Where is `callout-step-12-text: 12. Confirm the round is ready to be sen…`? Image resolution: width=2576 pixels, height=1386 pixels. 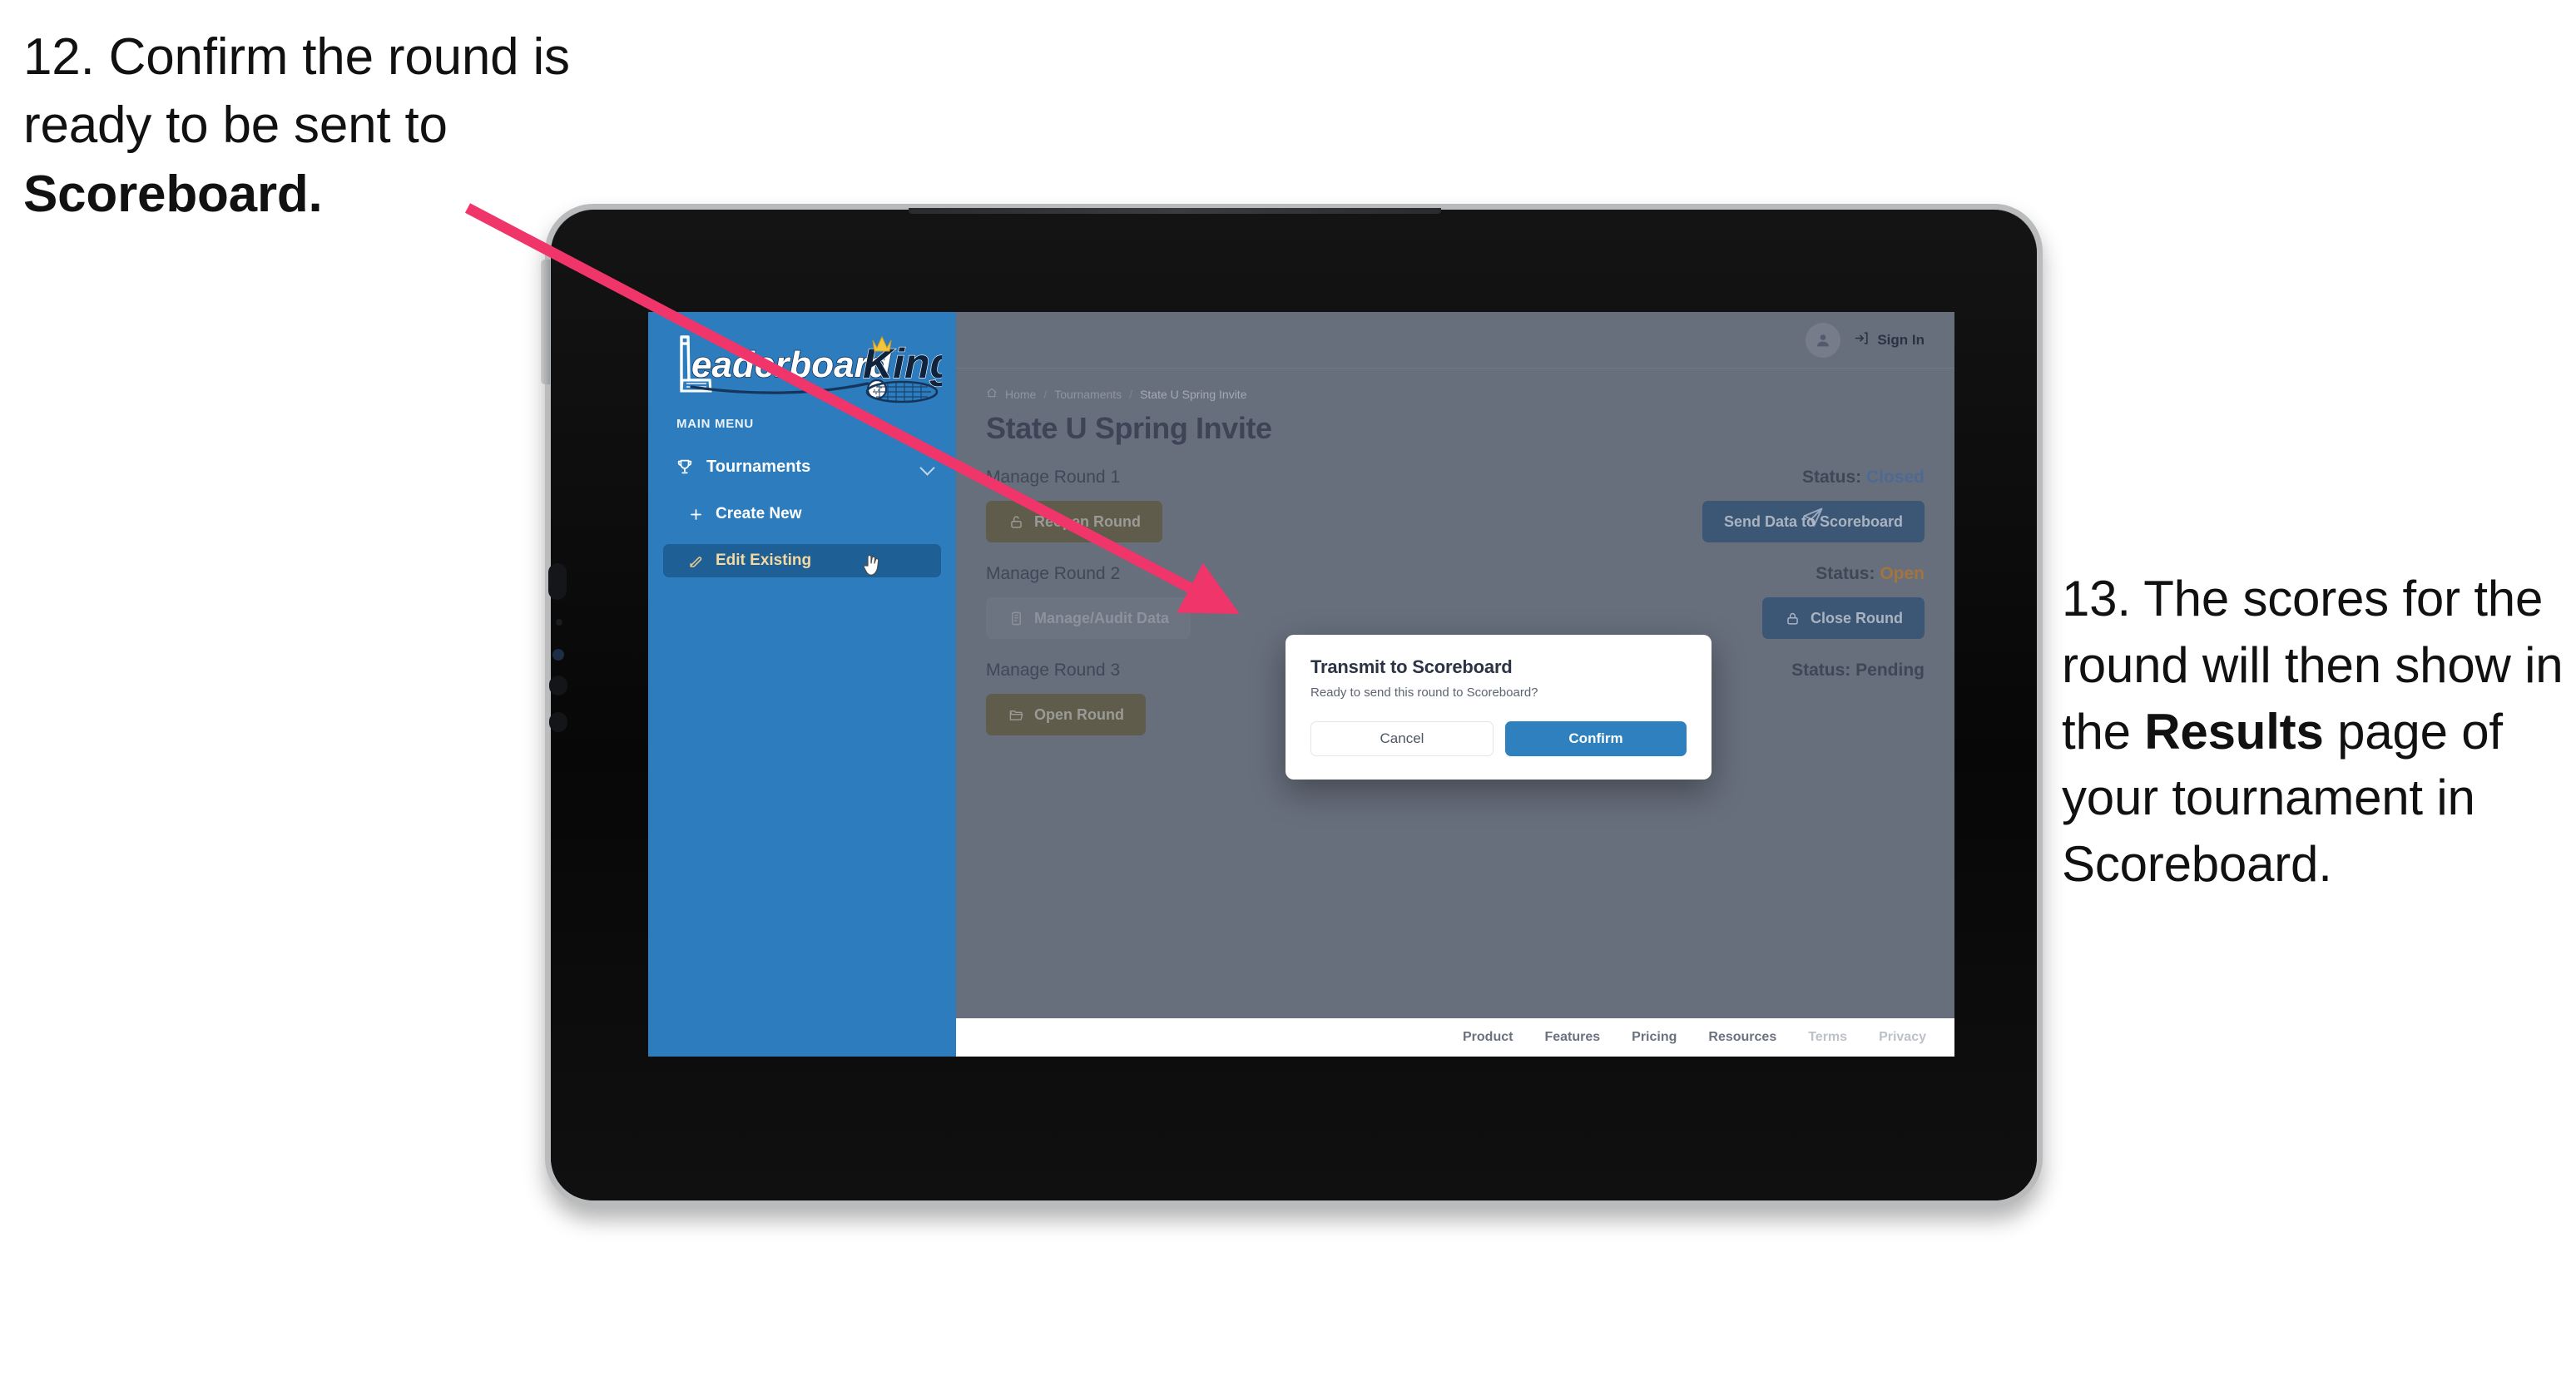 callout-step-12-text: 12. Confirm the round is ready to be sen… is located at coordinates (296, 91).